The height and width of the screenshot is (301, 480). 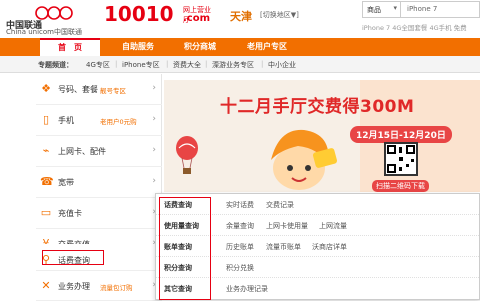 What do you see at coordinates (247, 289) in the screenshot?
I see `flyout-link: 业务办理记录` at bounding box center [247, 289].